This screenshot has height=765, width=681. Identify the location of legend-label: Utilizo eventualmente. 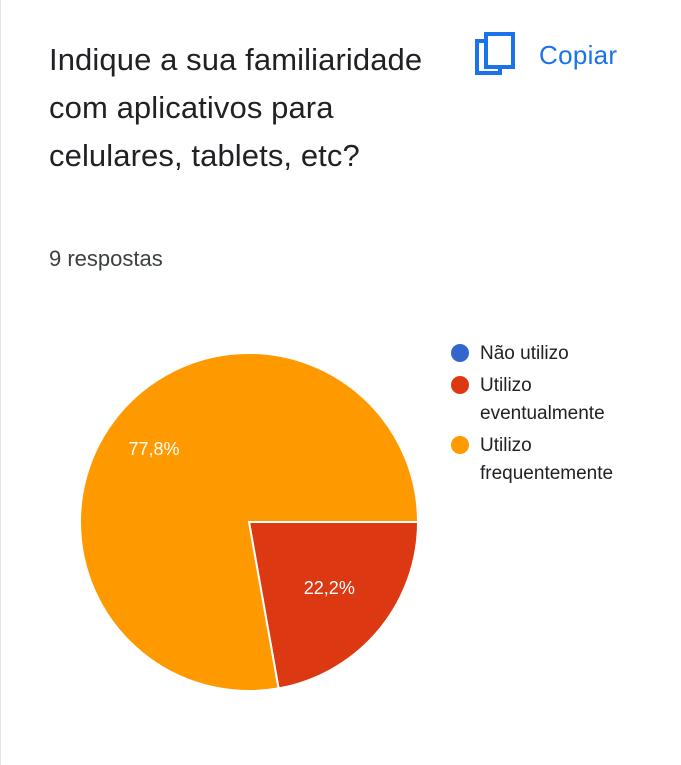
(542, 399).